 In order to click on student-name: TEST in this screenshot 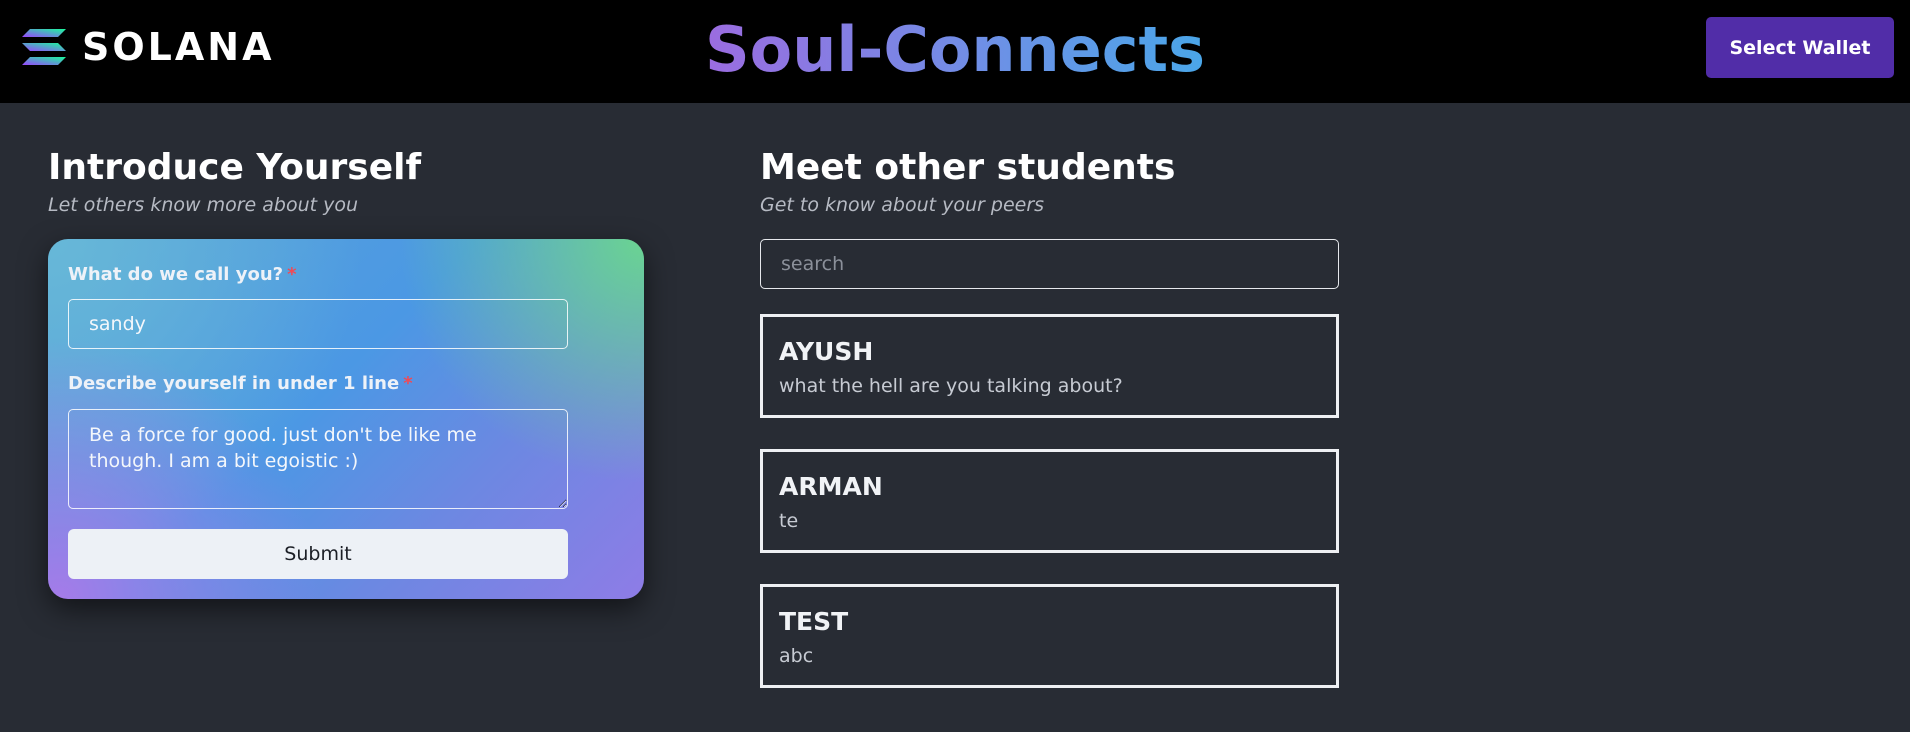, I will do `click(814, 621)`.